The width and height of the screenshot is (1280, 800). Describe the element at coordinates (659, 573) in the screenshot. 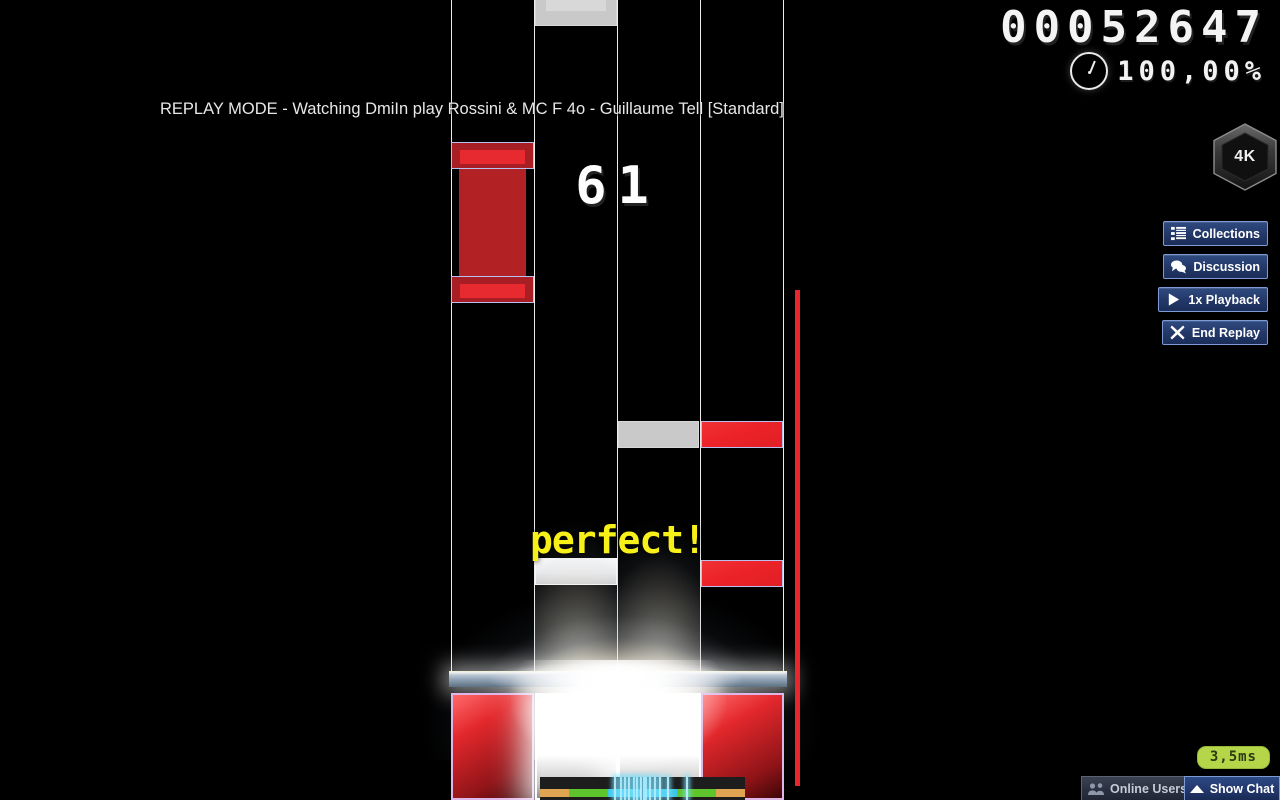

I see `column-hit-glow` at that location.